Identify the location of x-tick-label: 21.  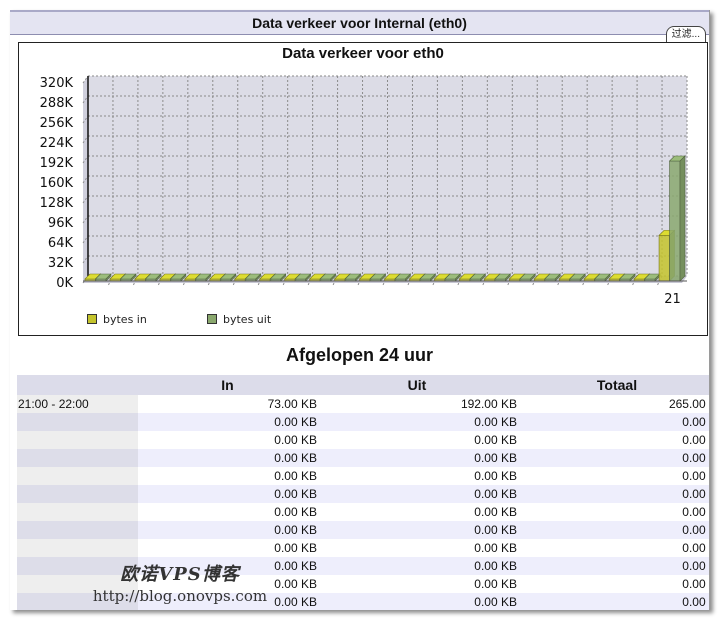
(672, 299).